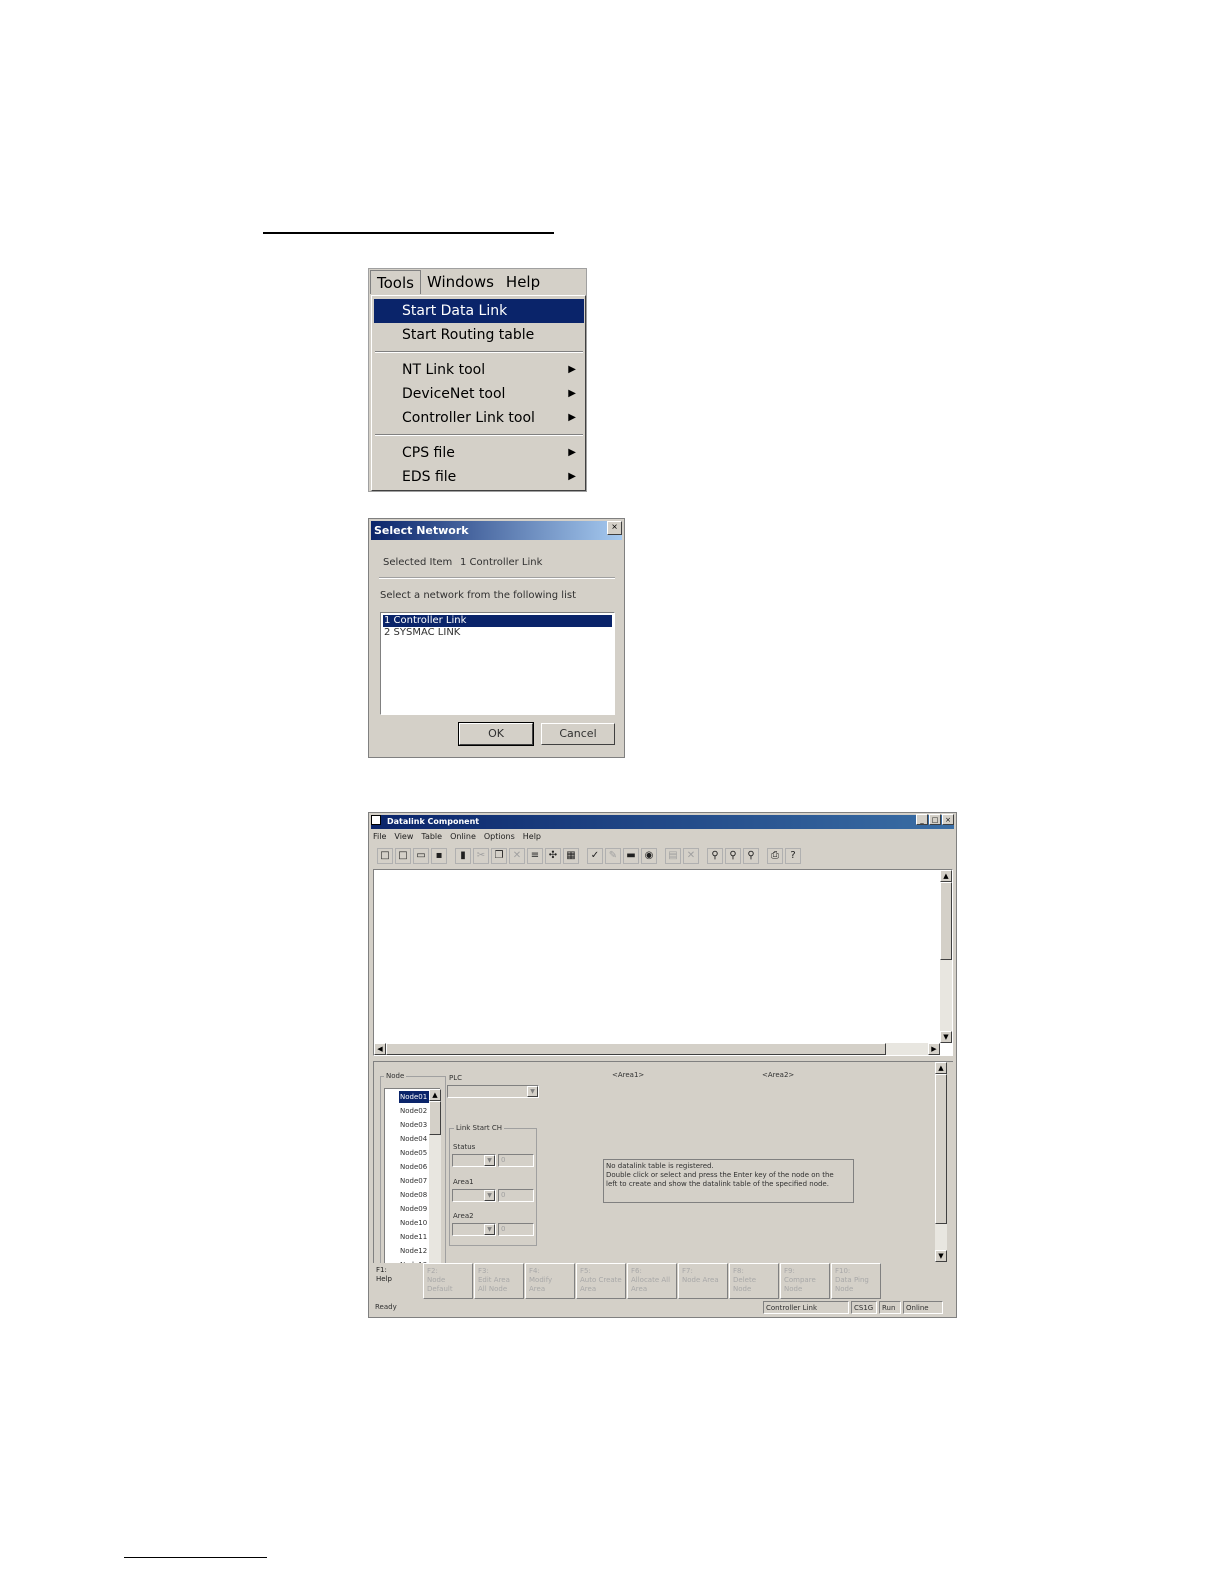 The width and height of the screenshot is (1224, 1584). Describe the element at coordinates (415, 1181) in the screenshot. I see `list-item: Node07` at that location.